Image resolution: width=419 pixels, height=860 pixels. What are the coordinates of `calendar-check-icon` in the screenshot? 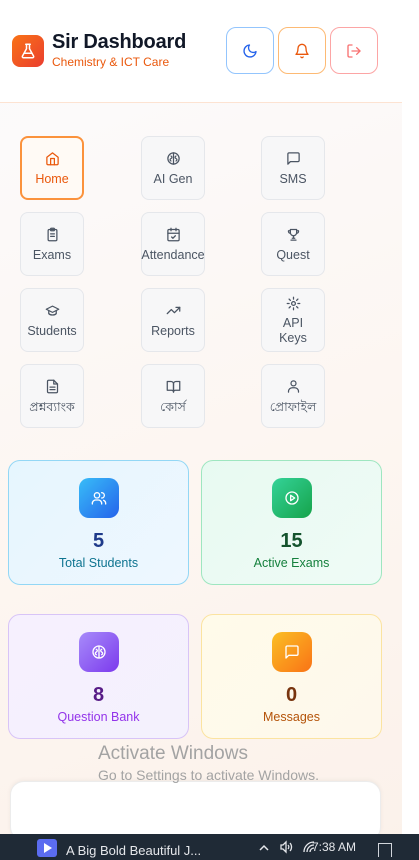 It's located at (173, 235).